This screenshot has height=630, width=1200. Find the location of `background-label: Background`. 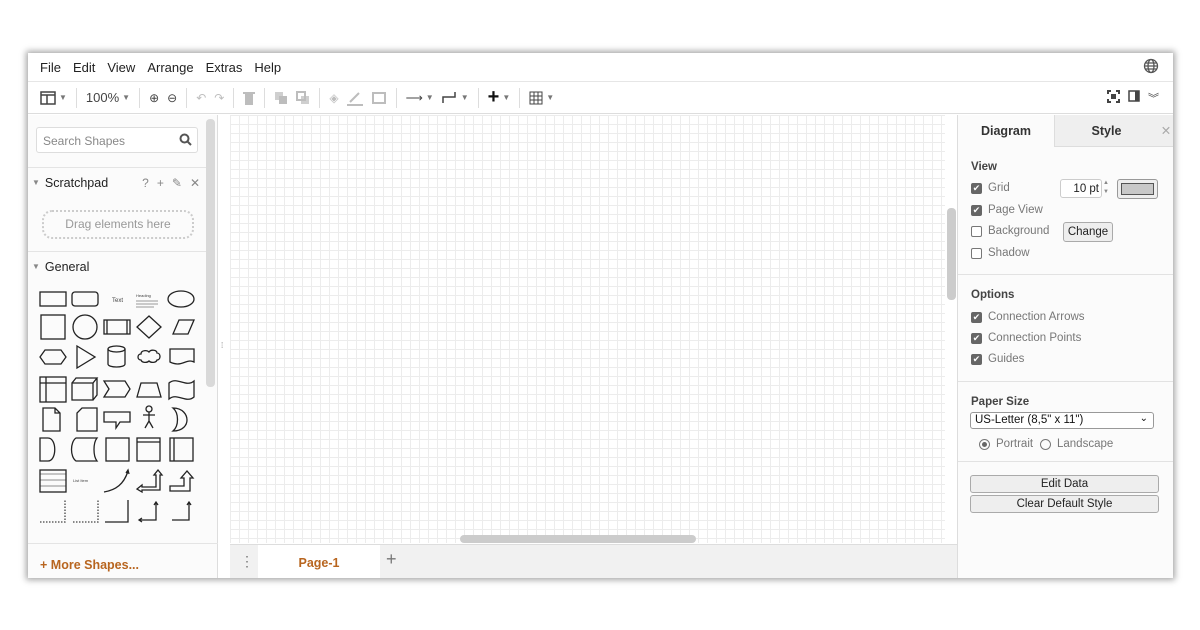

background-label: Background is located at coordinates (1019, 231).